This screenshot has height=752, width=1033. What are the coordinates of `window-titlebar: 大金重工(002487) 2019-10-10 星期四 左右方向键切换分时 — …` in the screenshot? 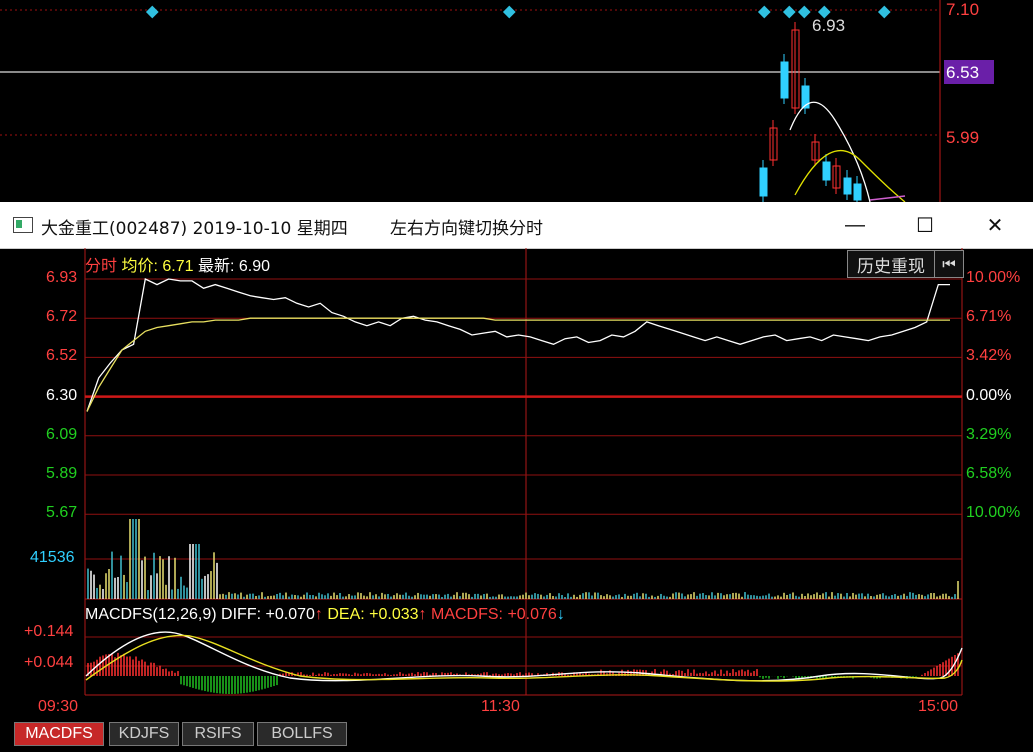 It's located at (516, 225).